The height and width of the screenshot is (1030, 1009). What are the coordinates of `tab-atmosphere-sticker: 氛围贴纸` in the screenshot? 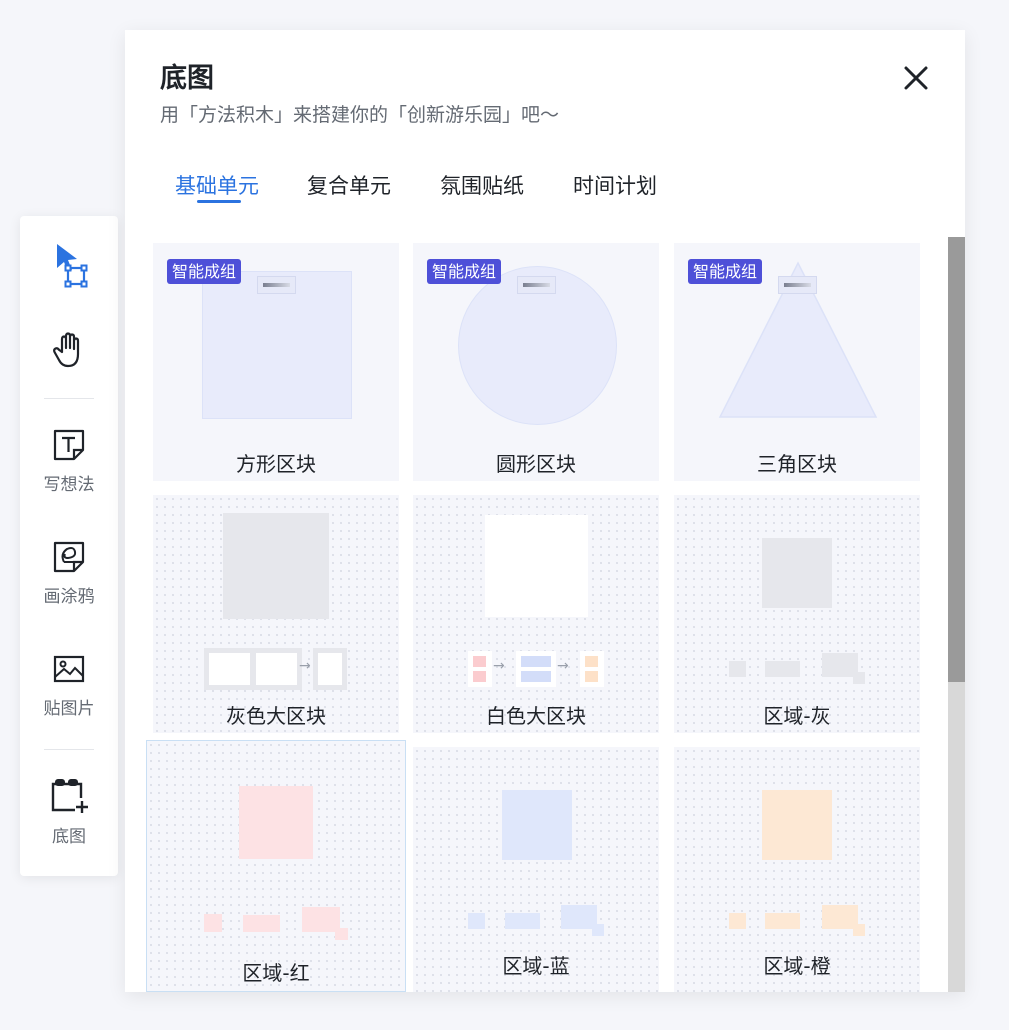 It's located at (482, 185).